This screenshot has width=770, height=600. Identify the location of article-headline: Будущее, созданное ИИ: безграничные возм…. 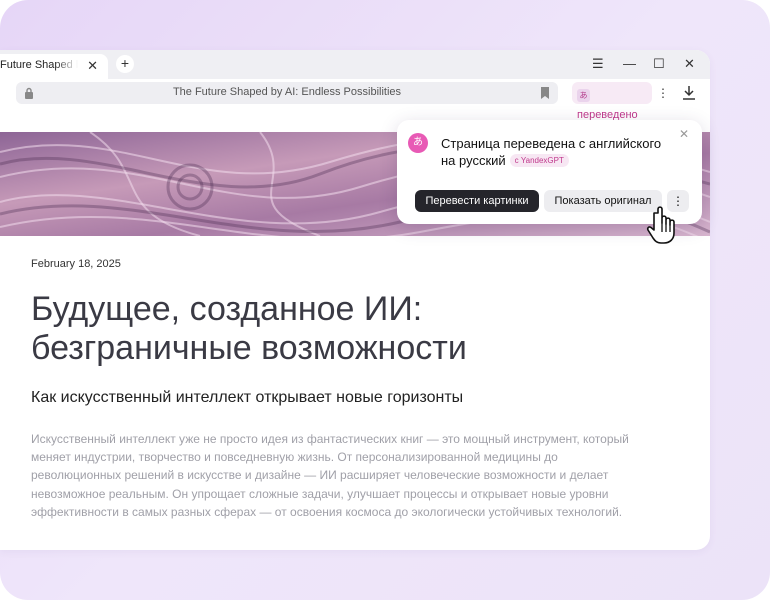
(249, 328).